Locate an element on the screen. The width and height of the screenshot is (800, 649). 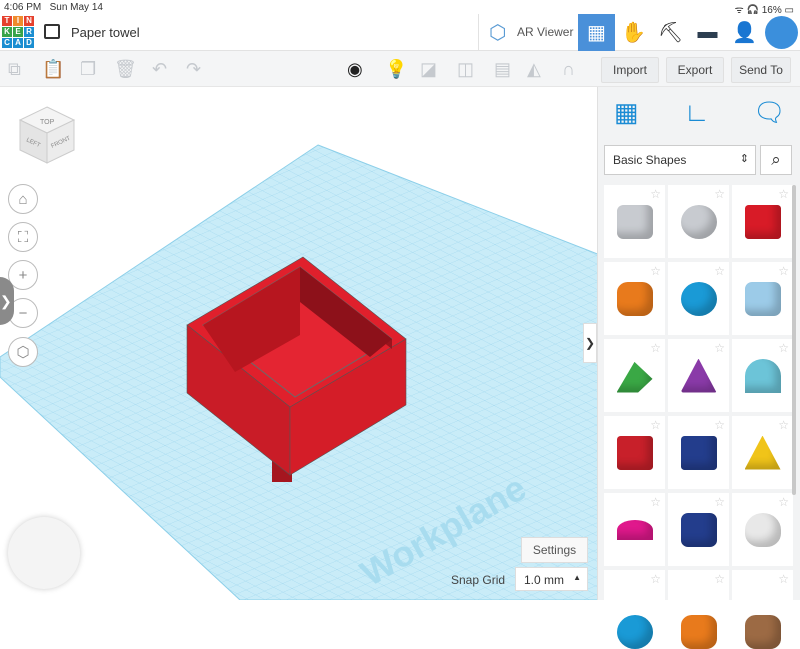
design-title: Paper towel is located at coordinates (105, 32).